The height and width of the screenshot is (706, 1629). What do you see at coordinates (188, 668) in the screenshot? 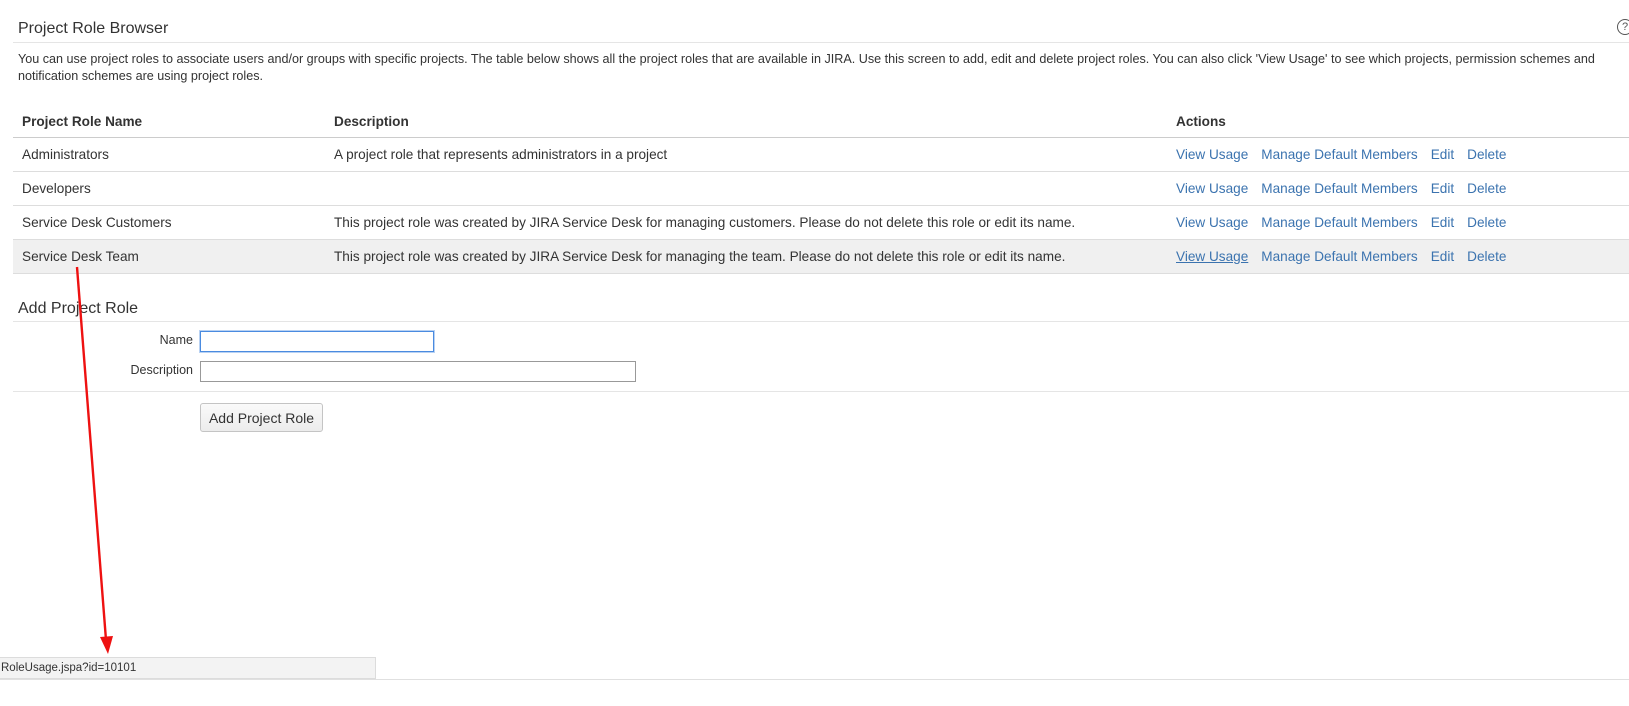
I see `browser-status-bar: RoleUsage.jspa?id=10101` at bounding box center [188, 668].